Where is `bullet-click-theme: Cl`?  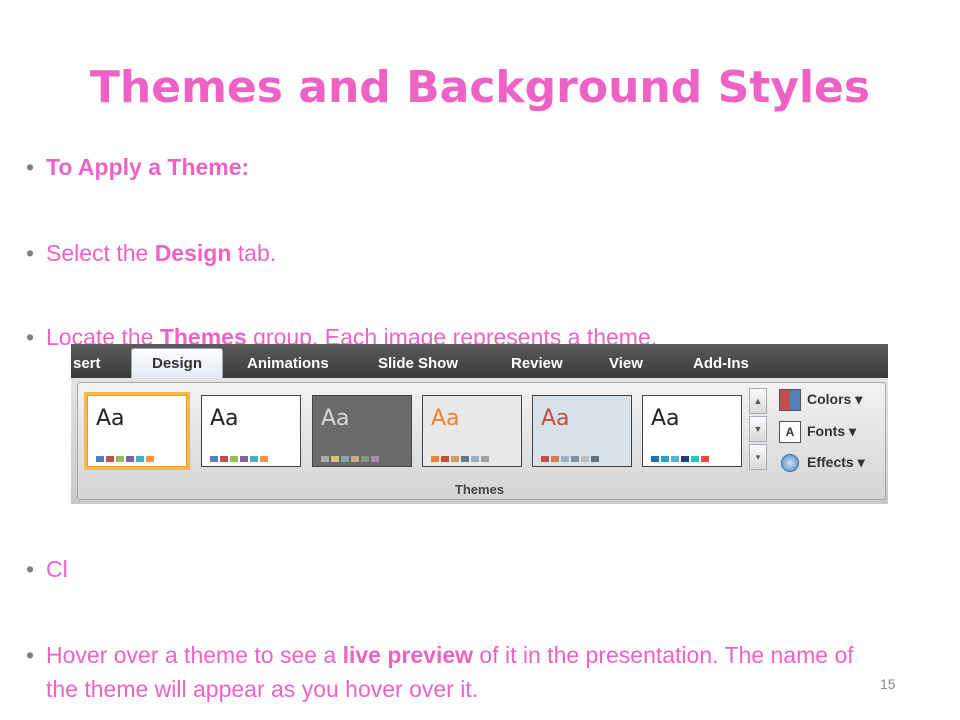 bullet-click-theme: Cl is located at coordinates (456, 569).